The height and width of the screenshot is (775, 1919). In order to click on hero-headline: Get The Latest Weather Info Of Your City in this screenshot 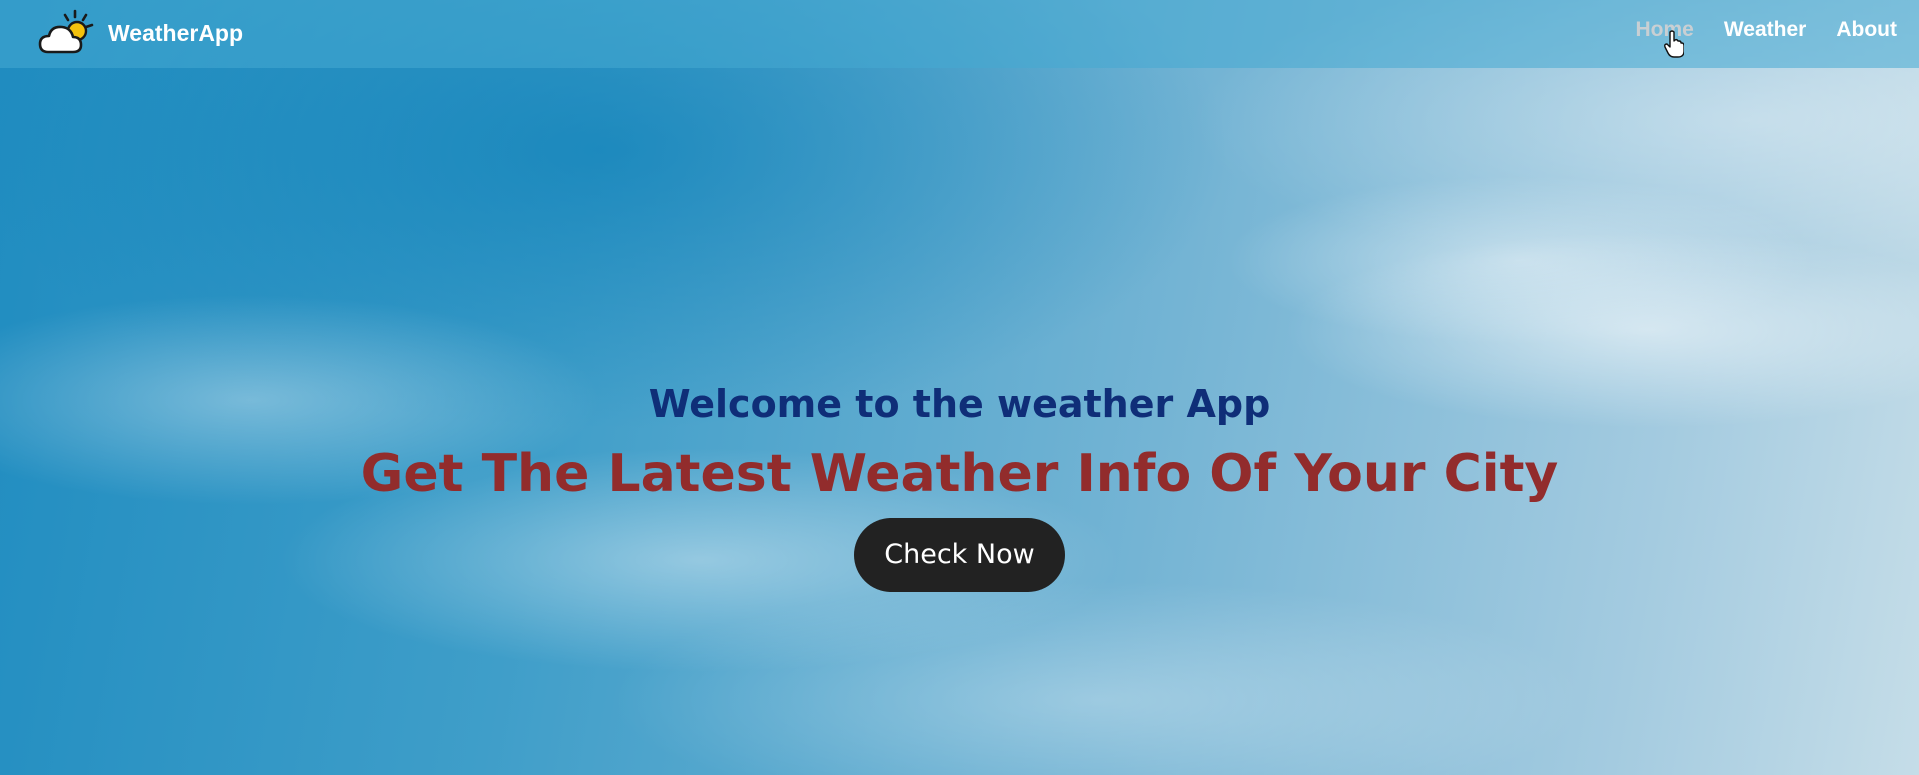, I will do `click(959, 474)`.